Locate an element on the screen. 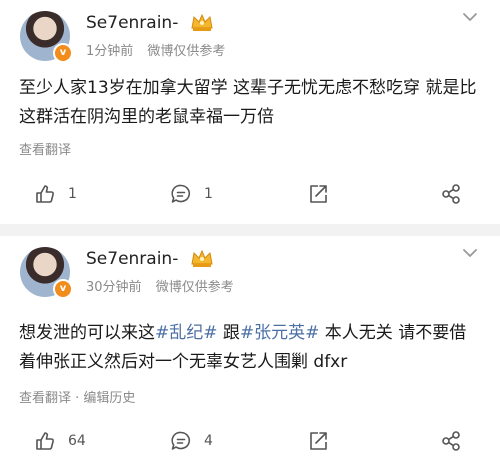 The height and width of the screenshot is (457, 500). post-separator is located at coordinates (250, 230).